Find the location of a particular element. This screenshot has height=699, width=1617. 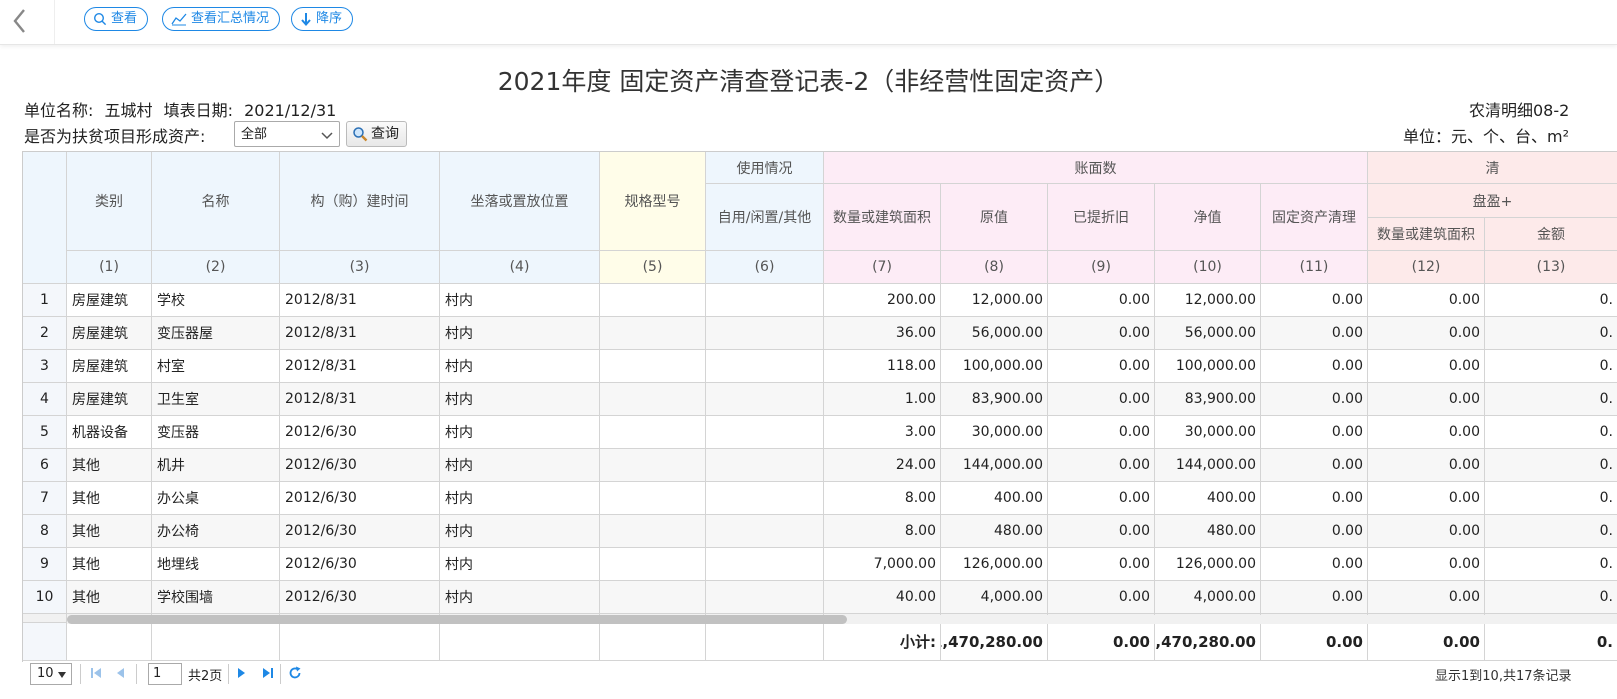

table-cell-qty: 118.00 is located at coordinates (882, 366).